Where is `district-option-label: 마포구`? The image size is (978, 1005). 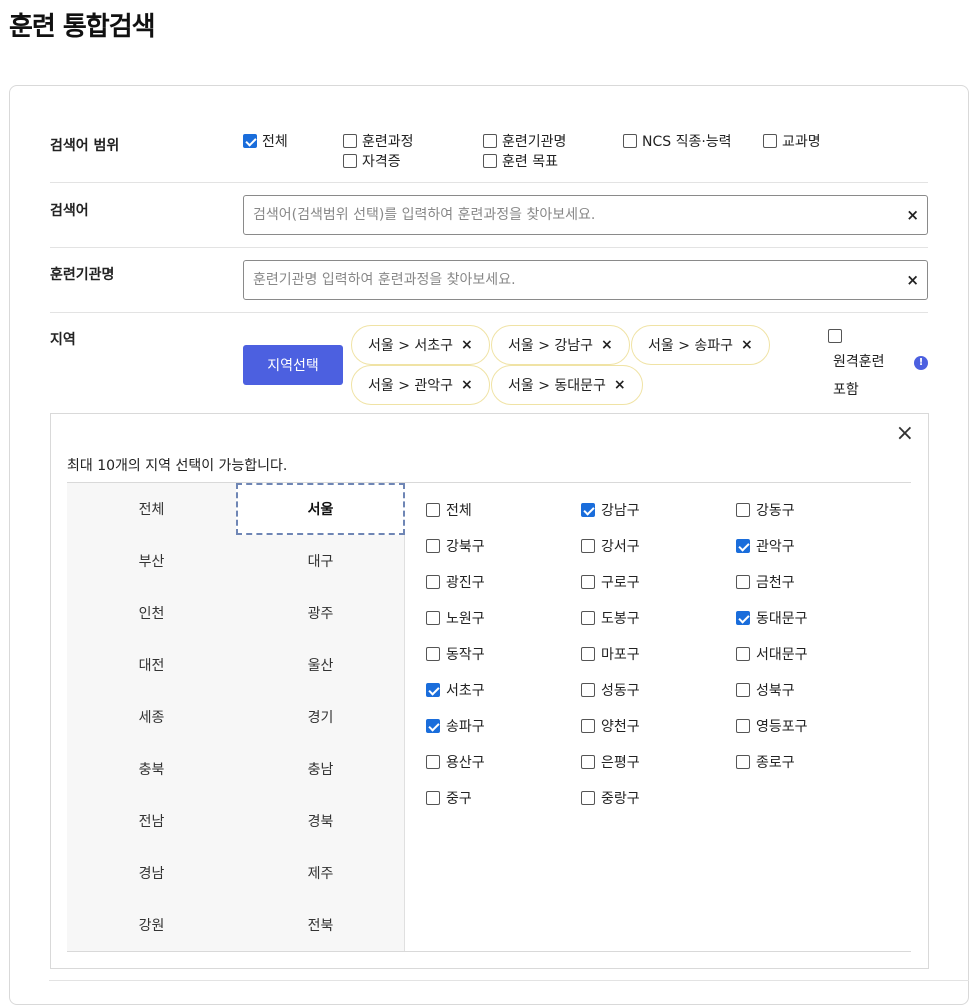
district-option-label: 마포구 is located at coordinates (620, 655).